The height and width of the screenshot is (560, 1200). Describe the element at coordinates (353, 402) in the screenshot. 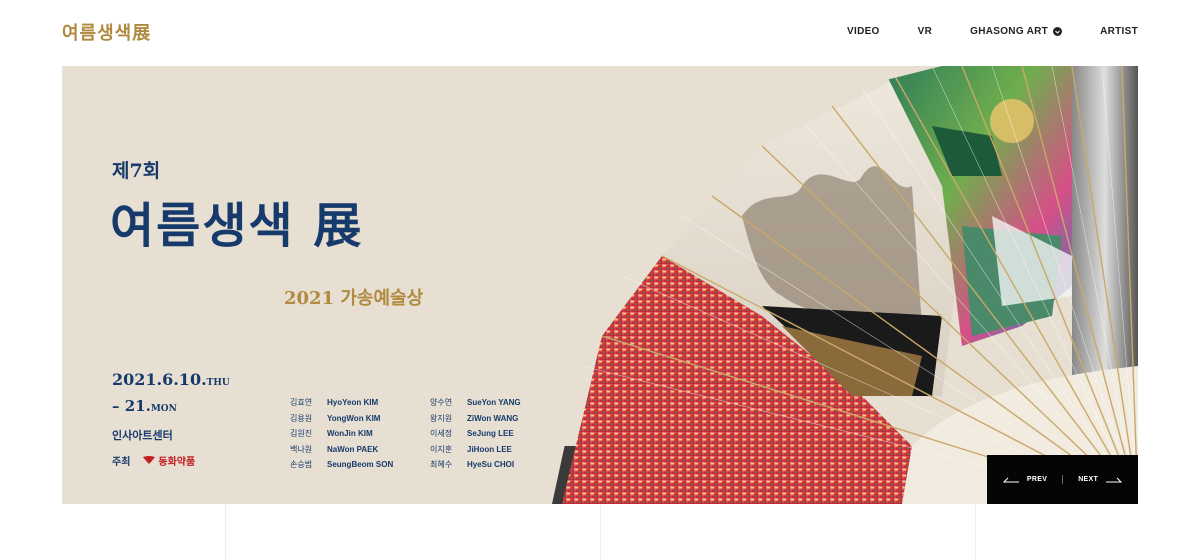

I see `artist-name-en: HyoYeon KIM` at that location.